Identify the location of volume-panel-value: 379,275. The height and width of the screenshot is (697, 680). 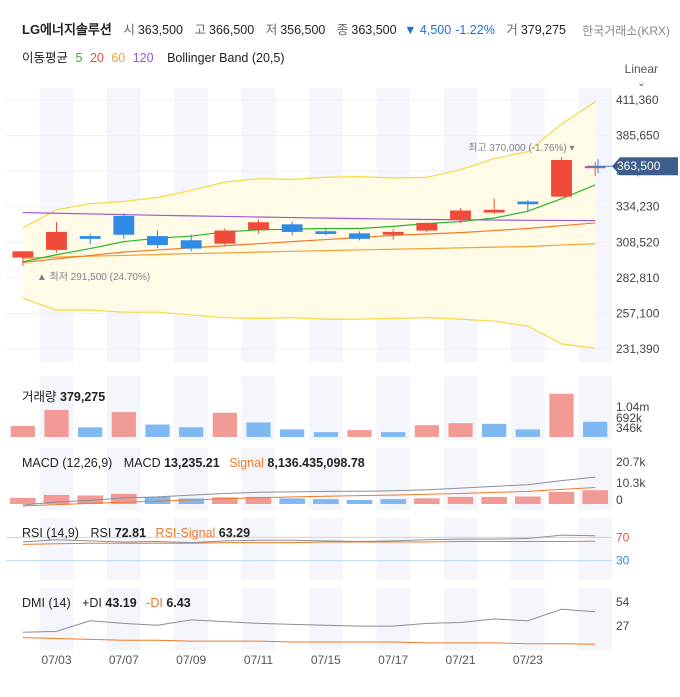
(83, 397).